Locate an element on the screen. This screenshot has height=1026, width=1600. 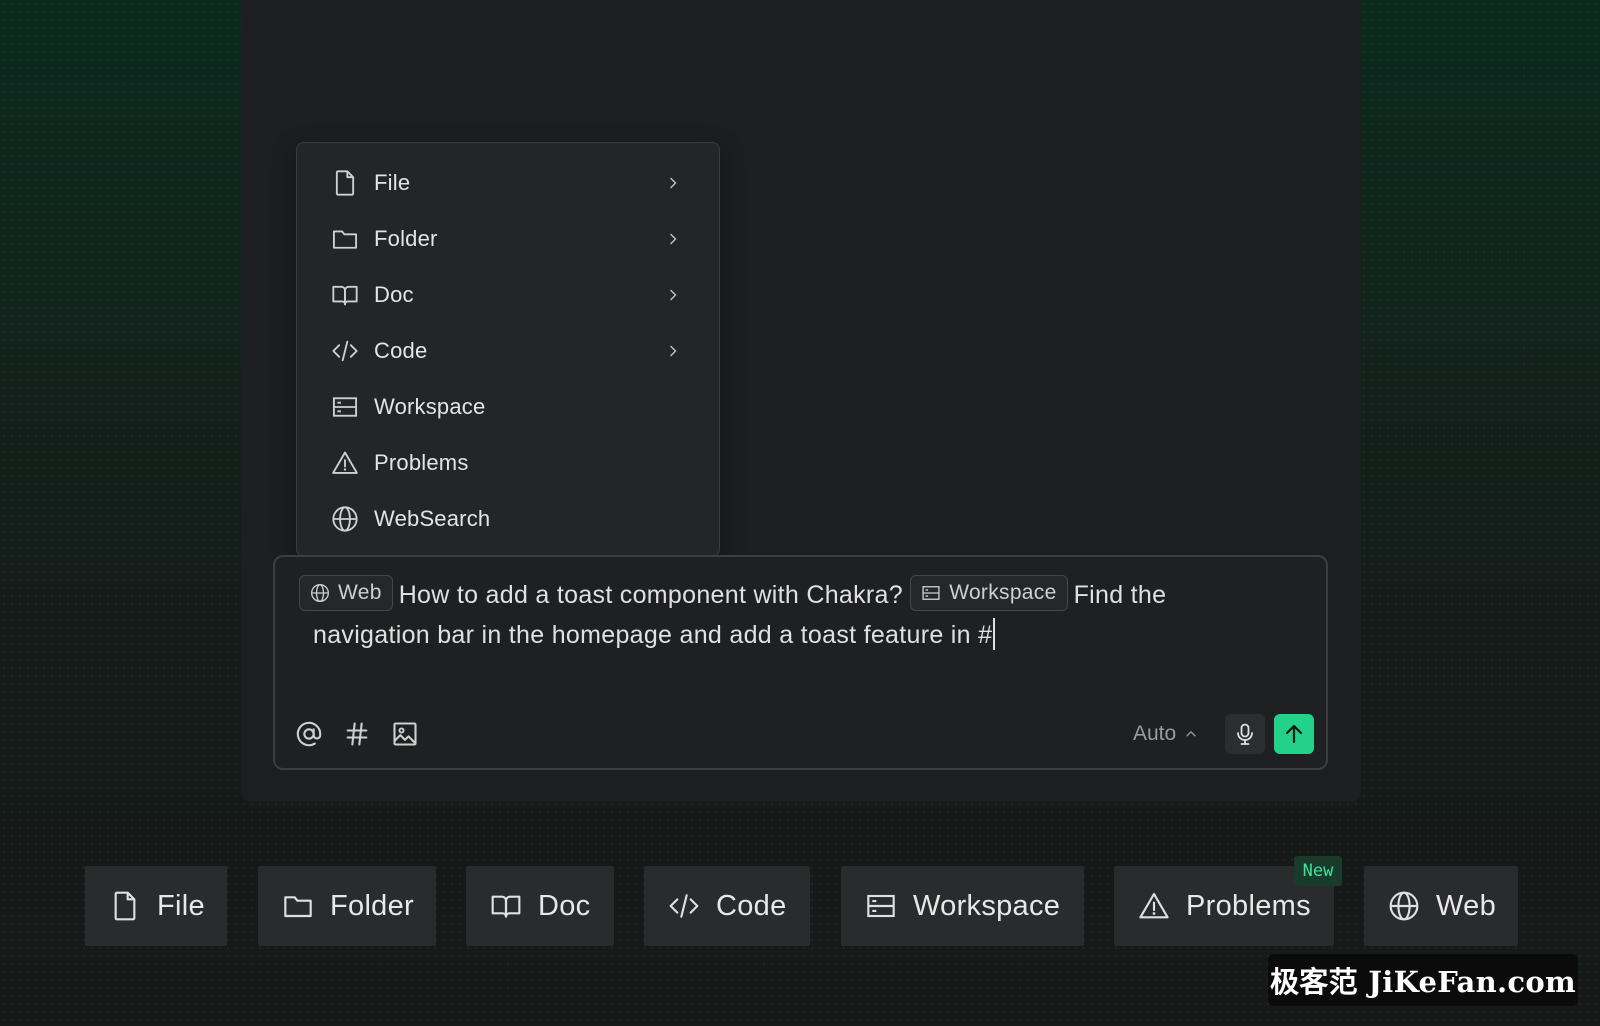
voice-input-button is located at coordinates (1245, 734).